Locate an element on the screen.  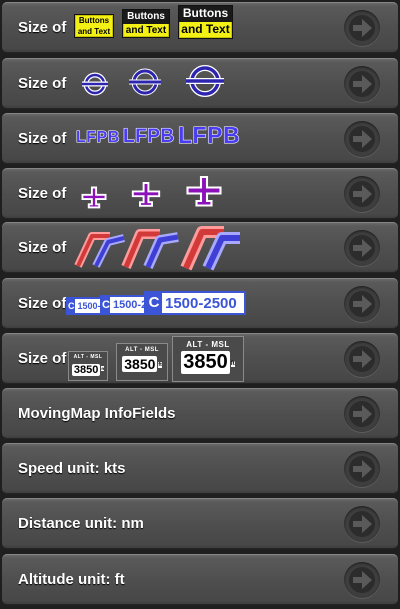
row-label: MovingMap InfoFields is located at coordinates (97, 413).